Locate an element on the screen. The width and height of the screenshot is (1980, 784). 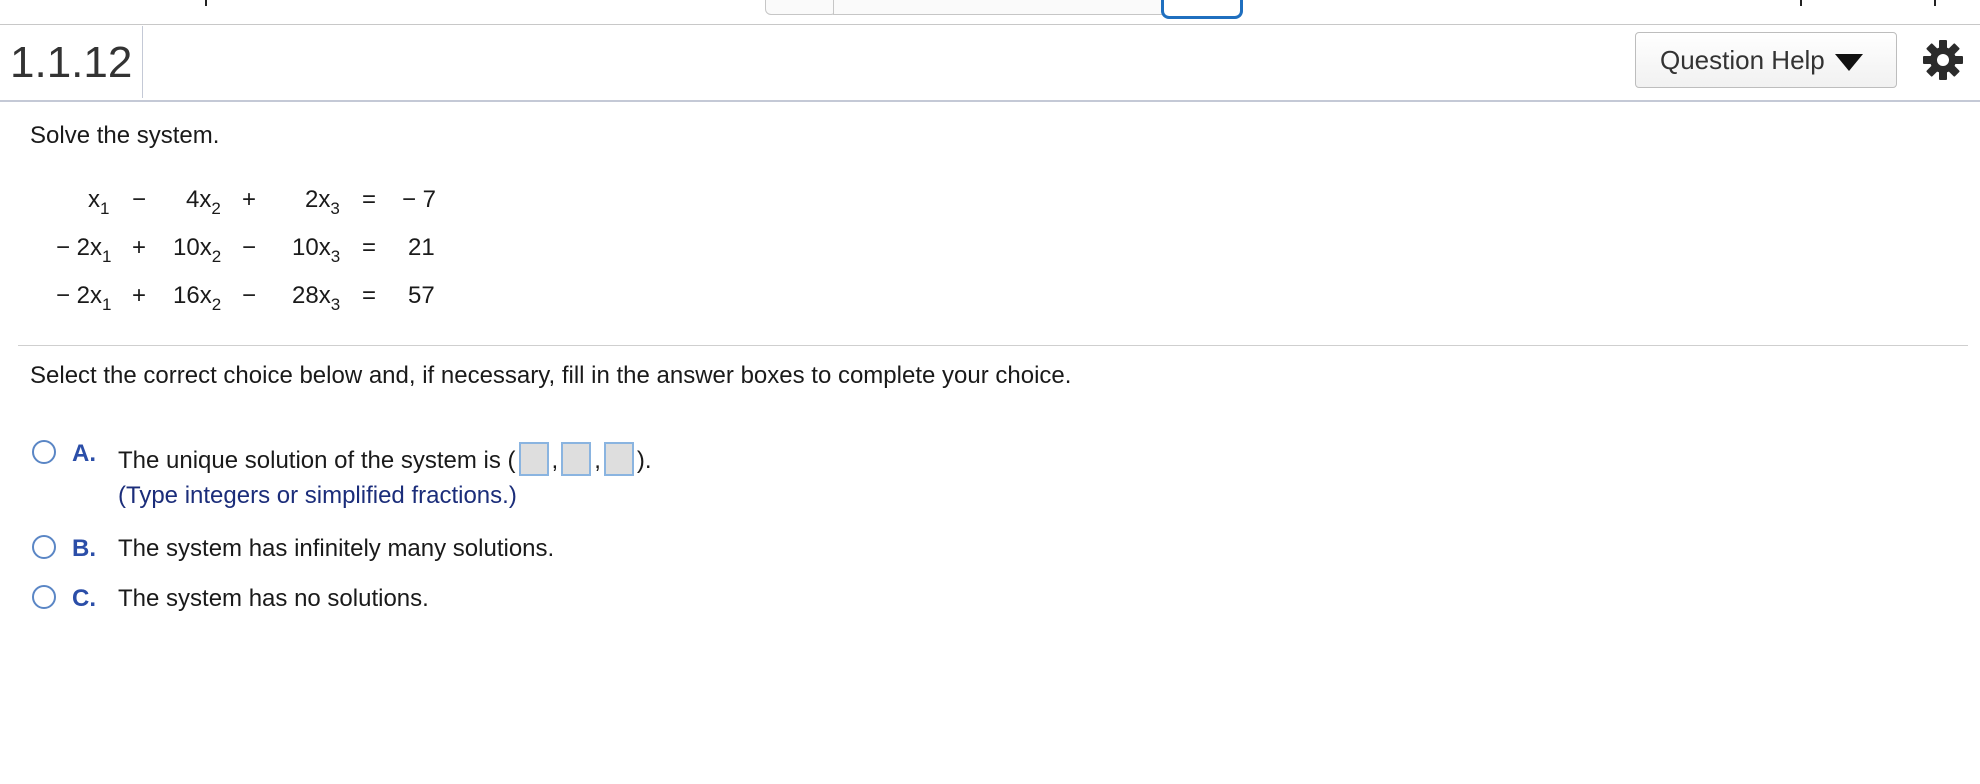
term-x1: x1 is located at coordinates (99, 202).